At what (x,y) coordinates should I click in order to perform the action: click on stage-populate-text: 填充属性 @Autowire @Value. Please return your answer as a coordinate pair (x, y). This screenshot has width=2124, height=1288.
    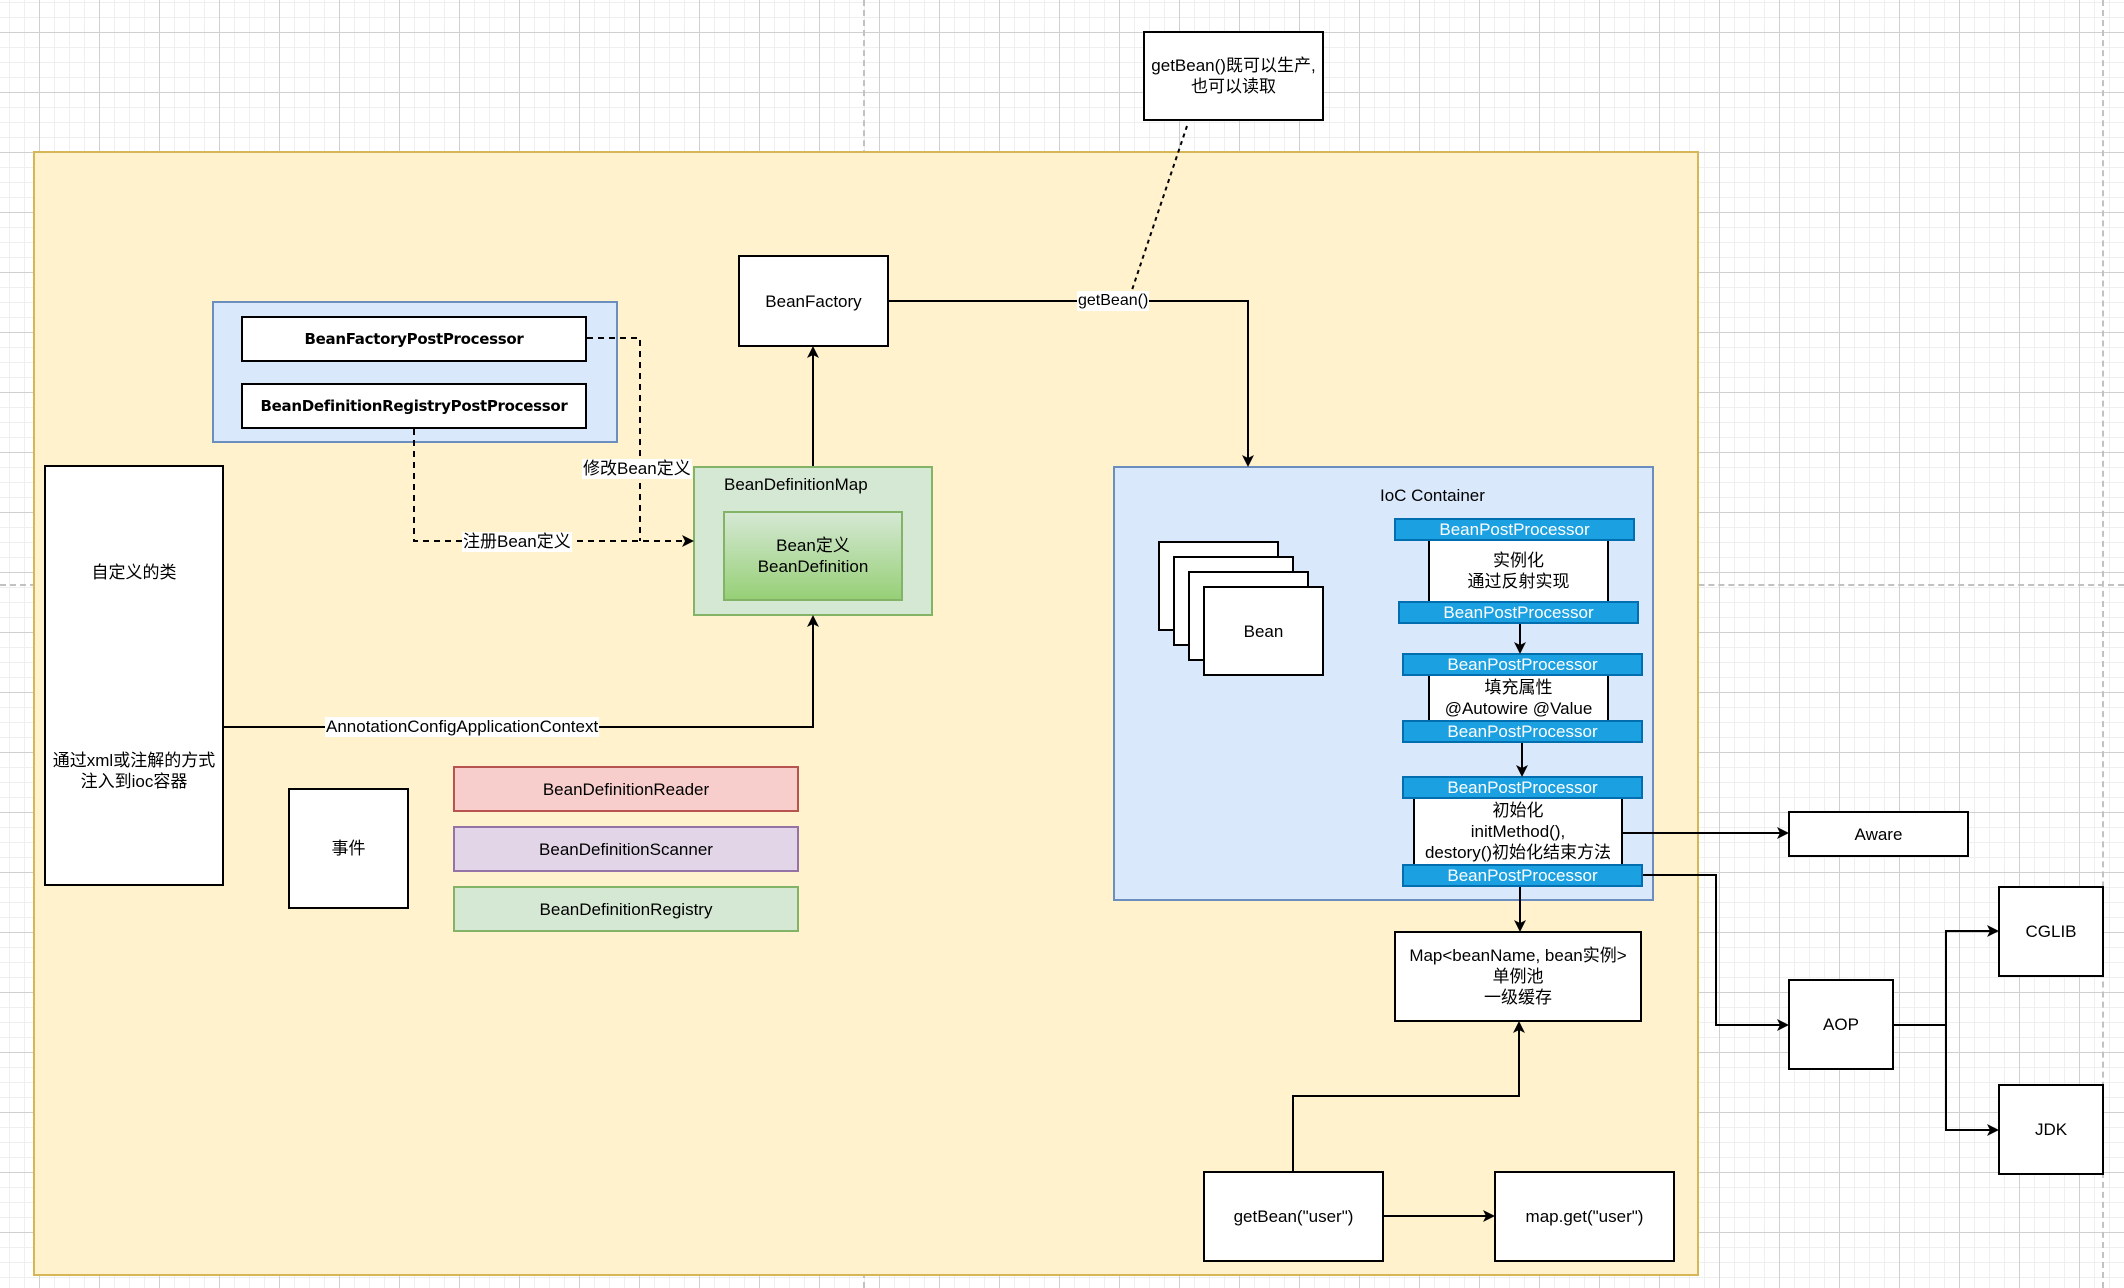
    Looking at the image, I should click on (1518, 698).